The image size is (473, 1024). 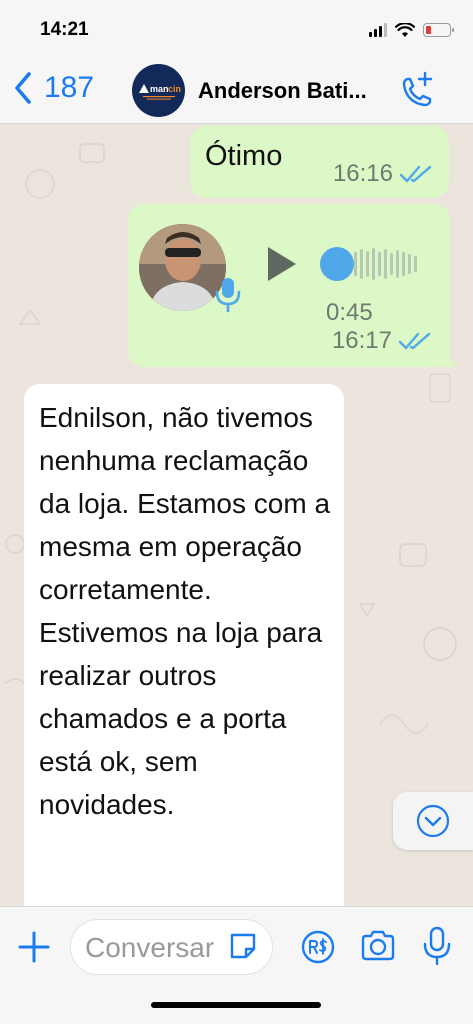 I want to click on sender-avatar, so click(x=182, y=267).